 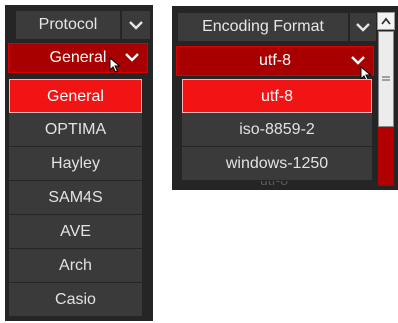 I want to click on protocol-option-sam4s: SAM4S, so click(x=75, y=198).